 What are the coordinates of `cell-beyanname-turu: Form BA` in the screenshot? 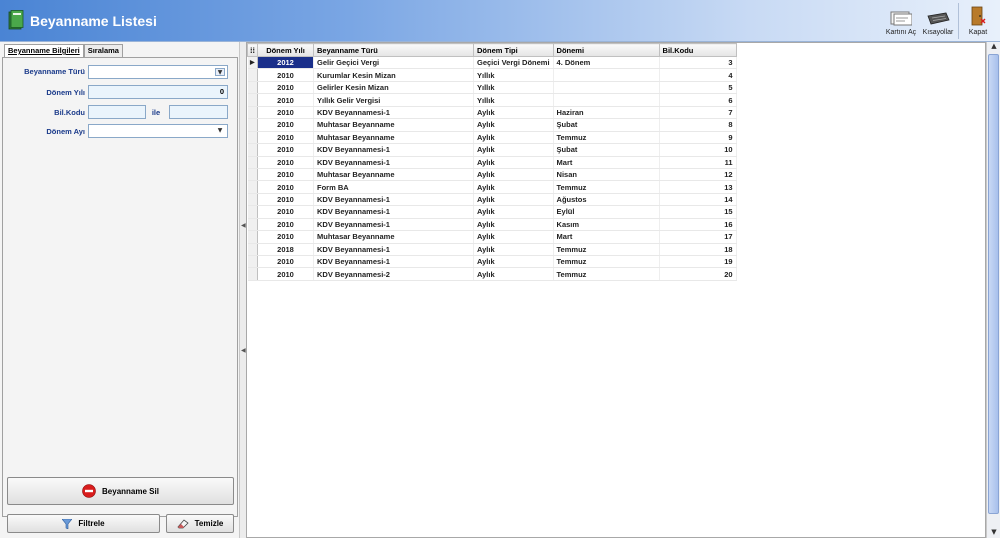 It's located at (393, 187).